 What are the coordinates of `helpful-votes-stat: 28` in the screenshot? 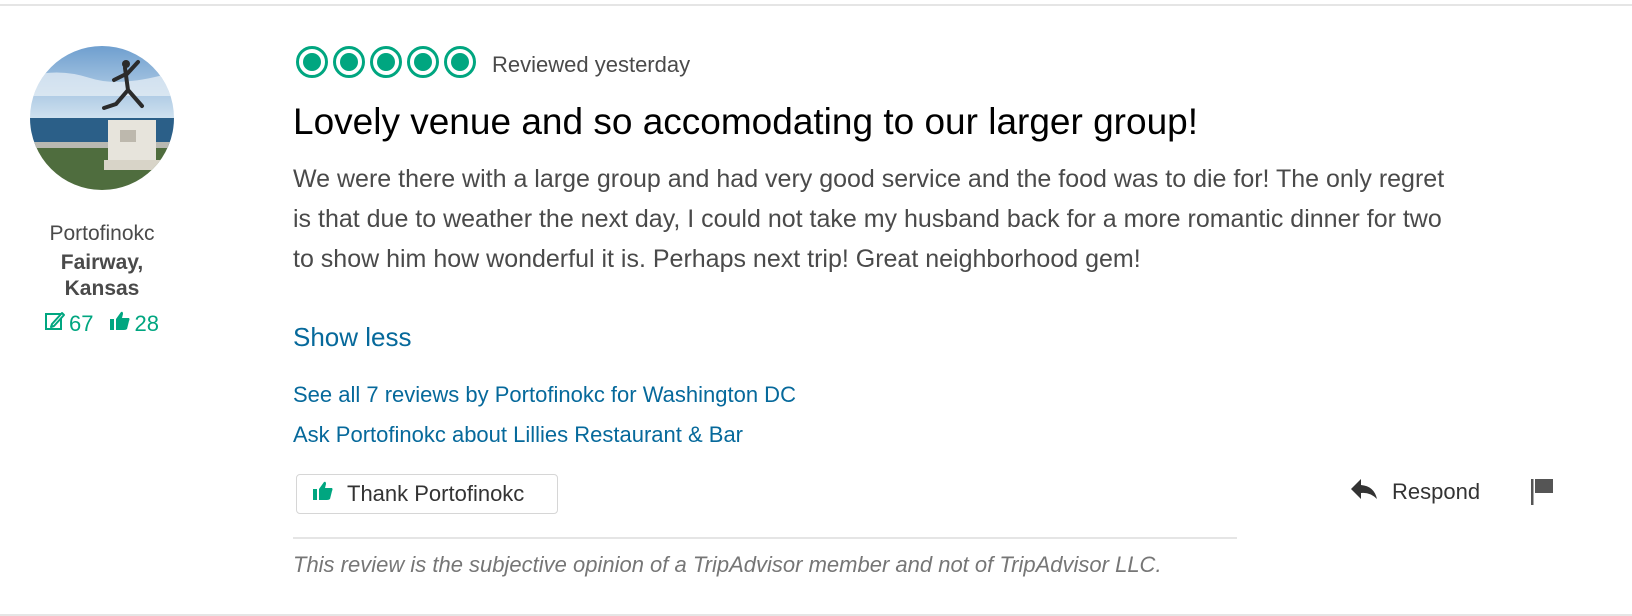 It's located at (134, 324).